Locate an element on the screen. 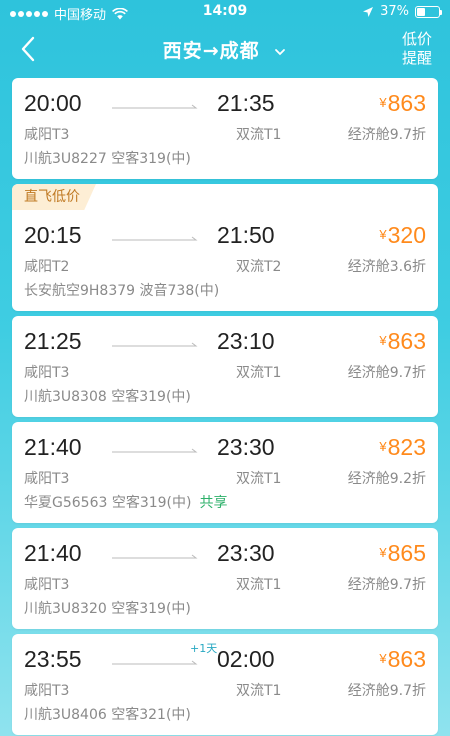  departure-airport: 咸阳T2 is located at coordinates (47, 267).